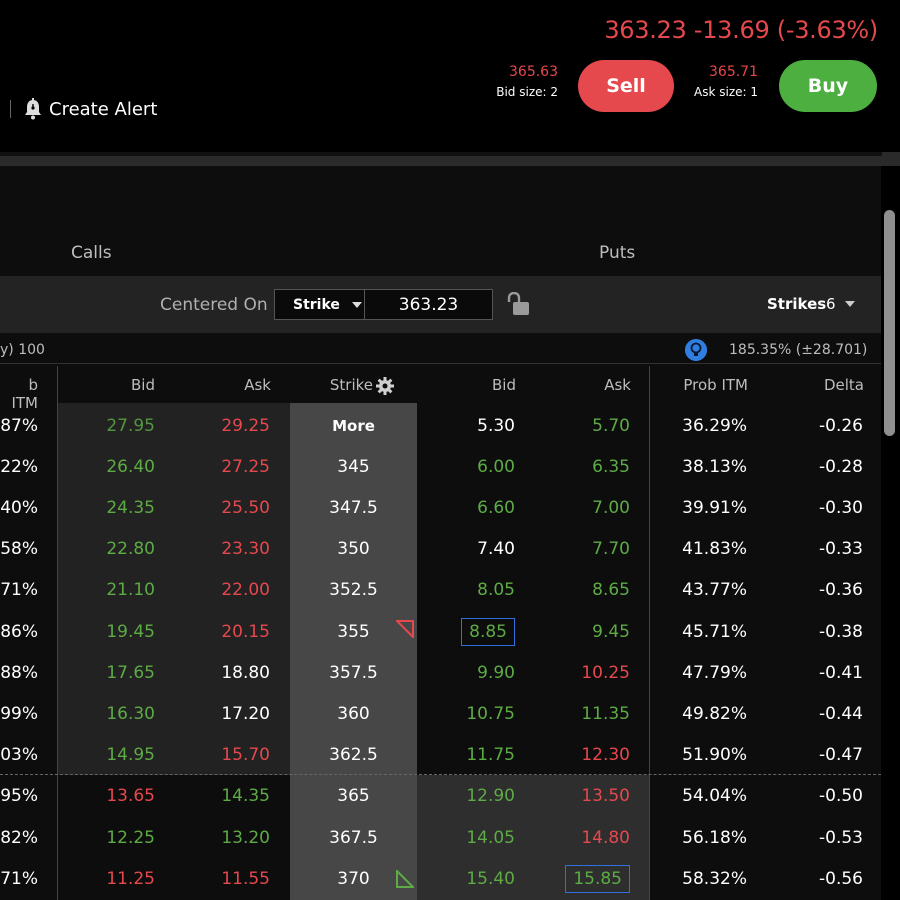 This screenshot has height=900, width=900. Describe the element at coordinates (841, 425) in the screenshot. I see `put-delta-value: -0.26` at that location.